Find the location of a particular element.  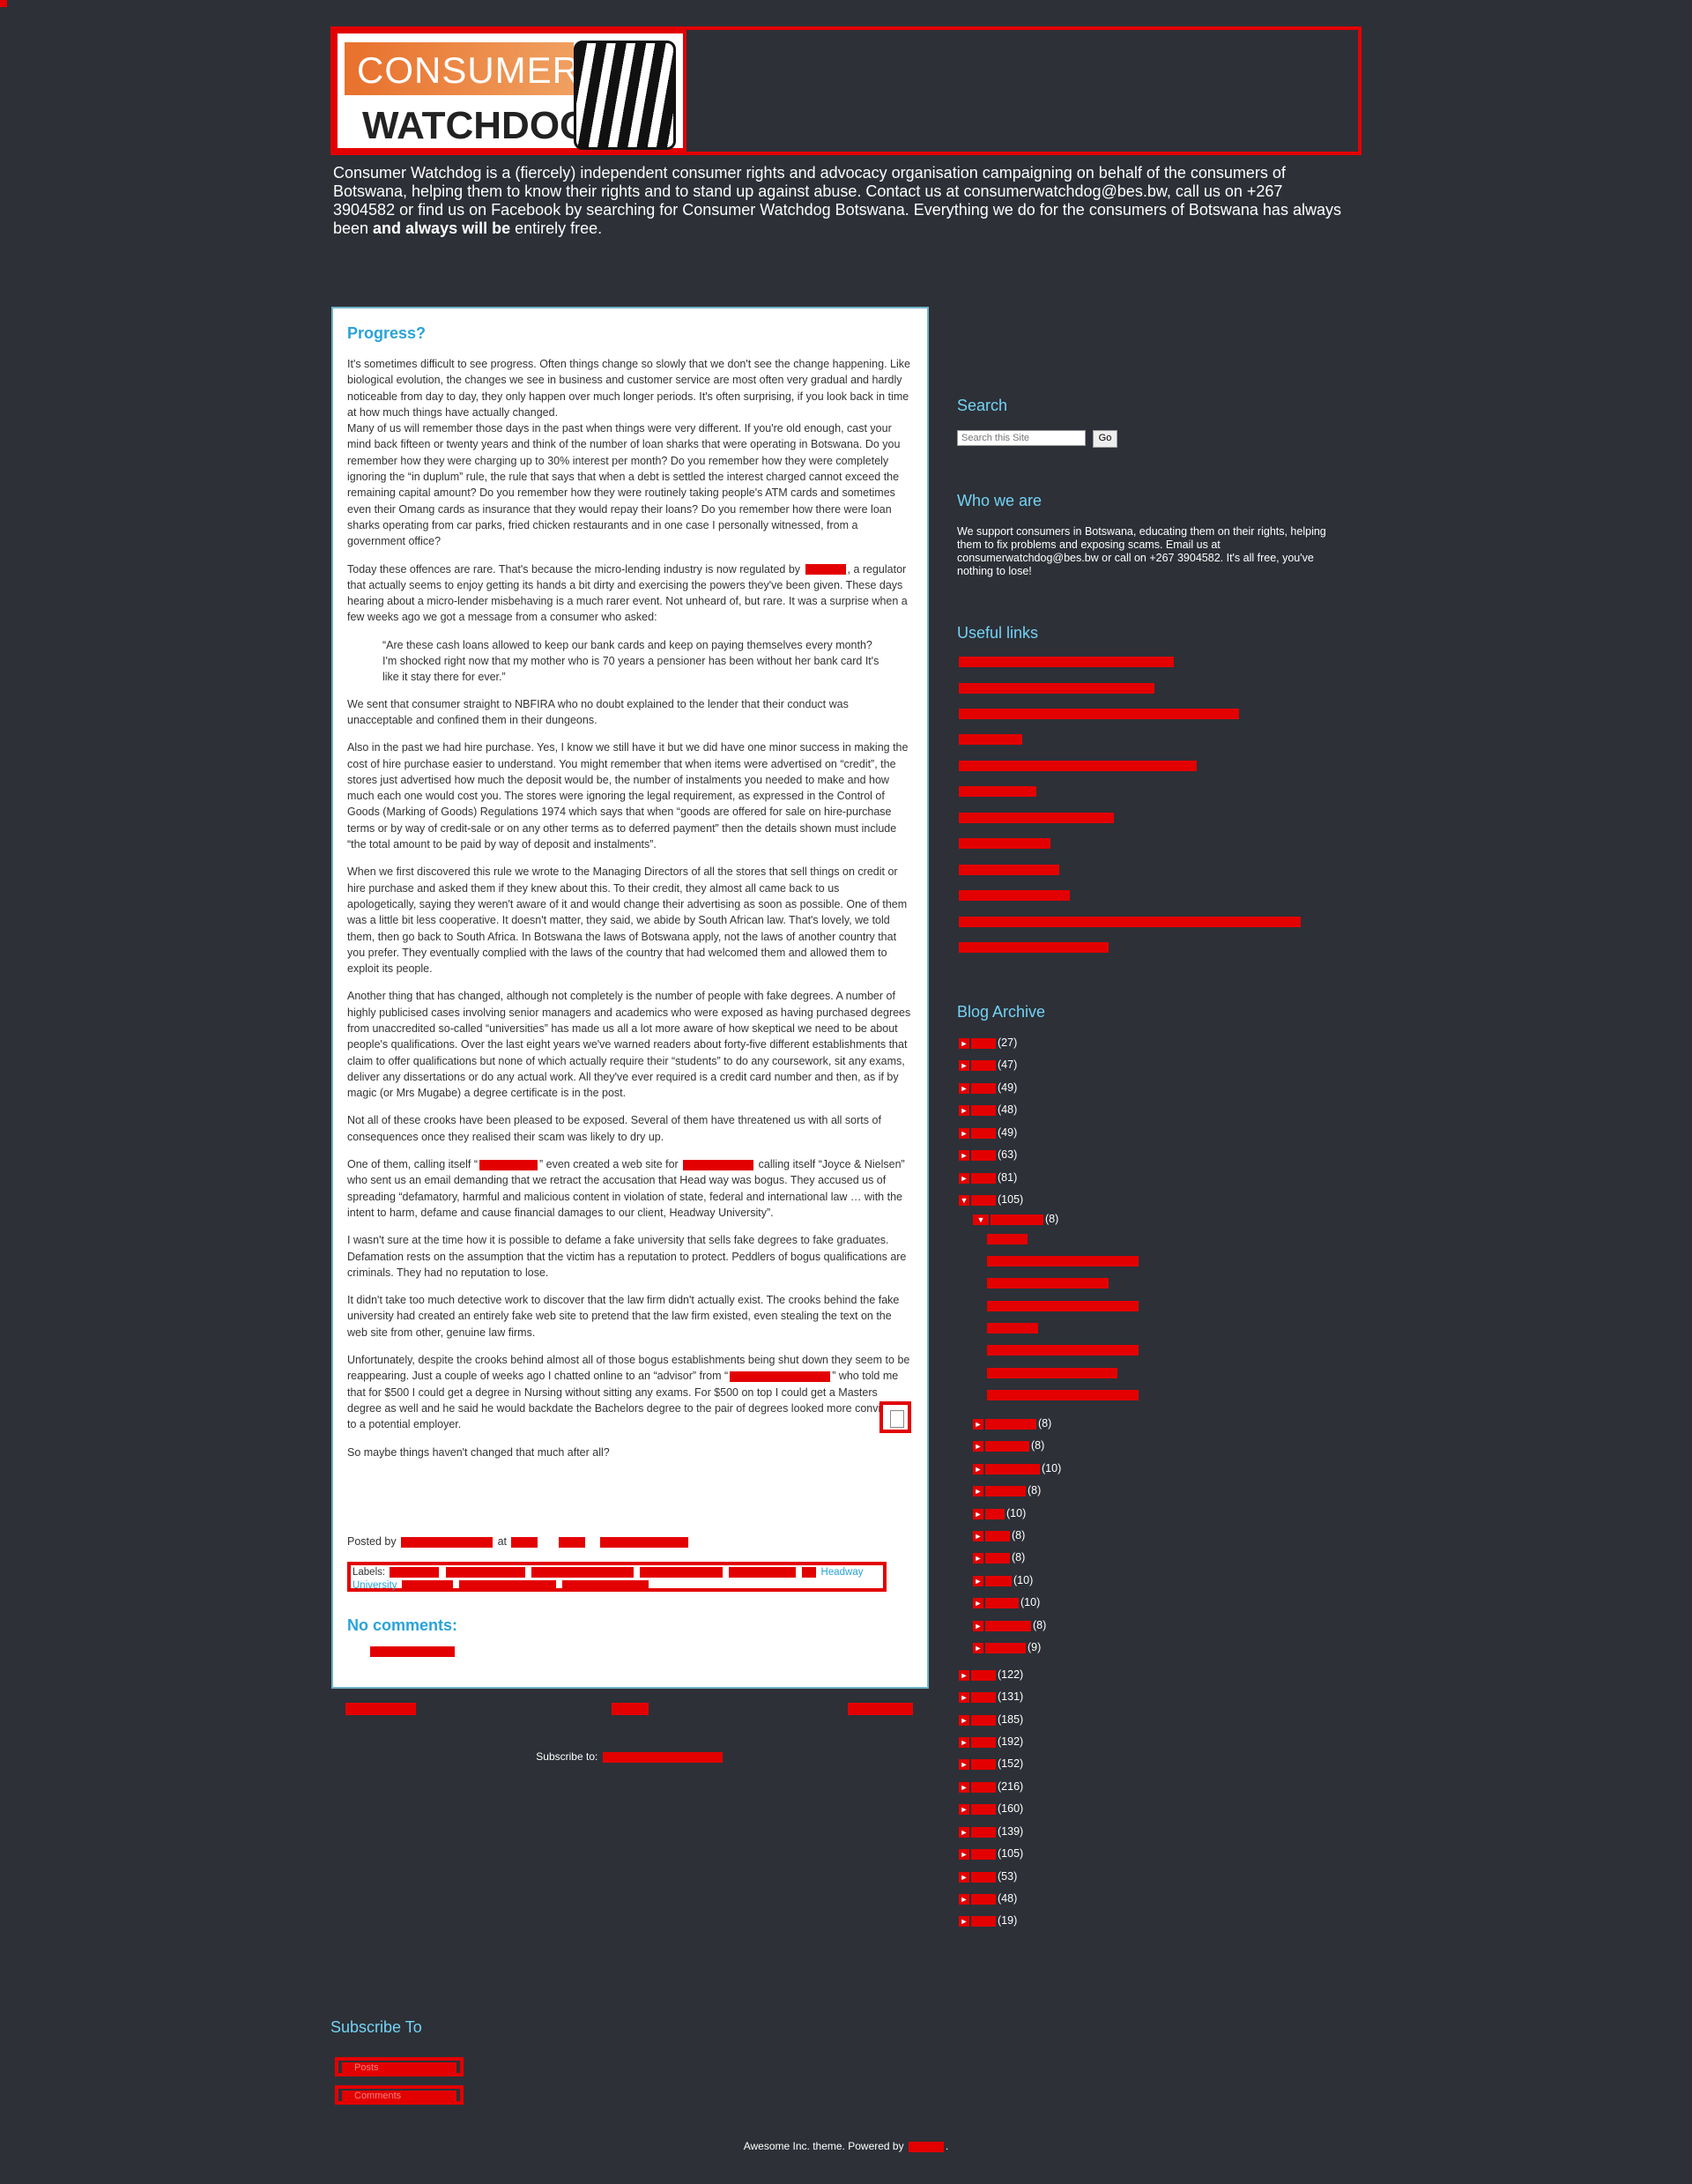

archive-year: ► (105) is located at coordinates (991, 1853).